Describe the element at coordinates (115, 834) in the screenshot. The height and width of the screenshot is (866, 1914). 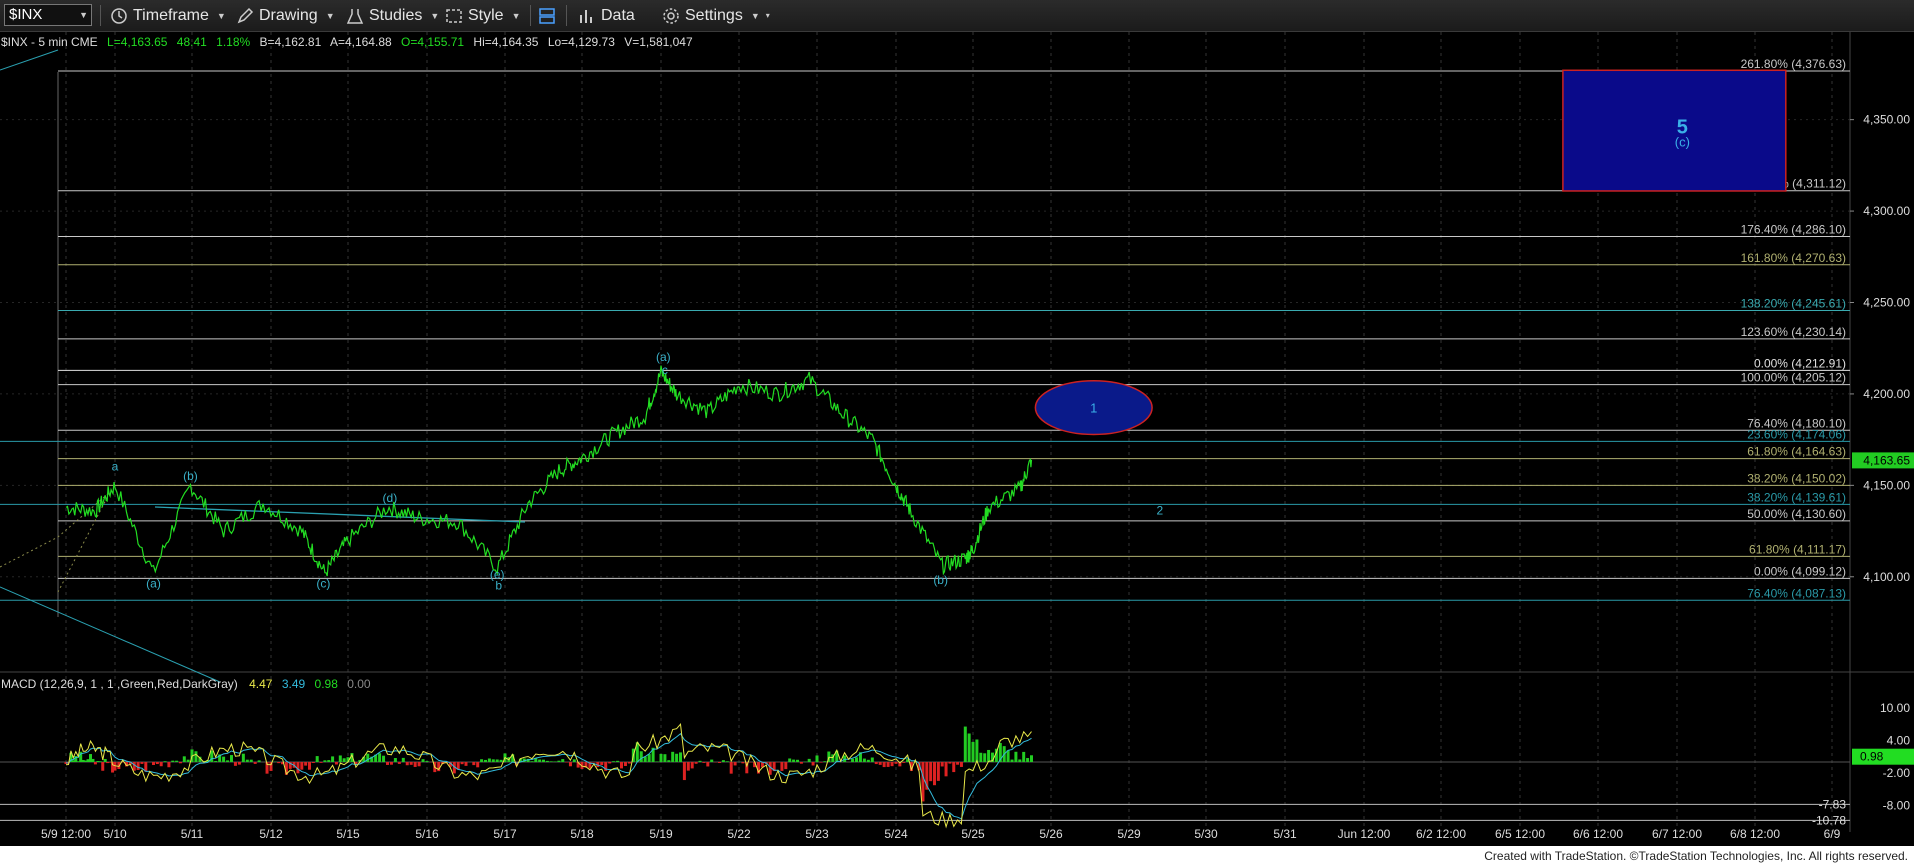
I see `date-tick-label: 5/10` at that location.